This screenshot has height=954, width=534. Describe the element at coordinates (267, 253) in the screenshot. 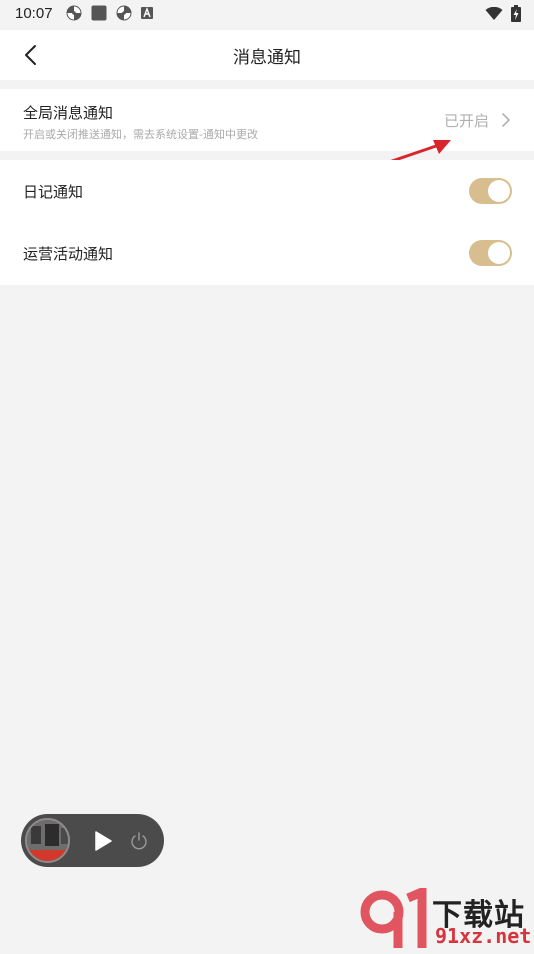

I see `setting-row-operations: 运营活动通知` at that location.